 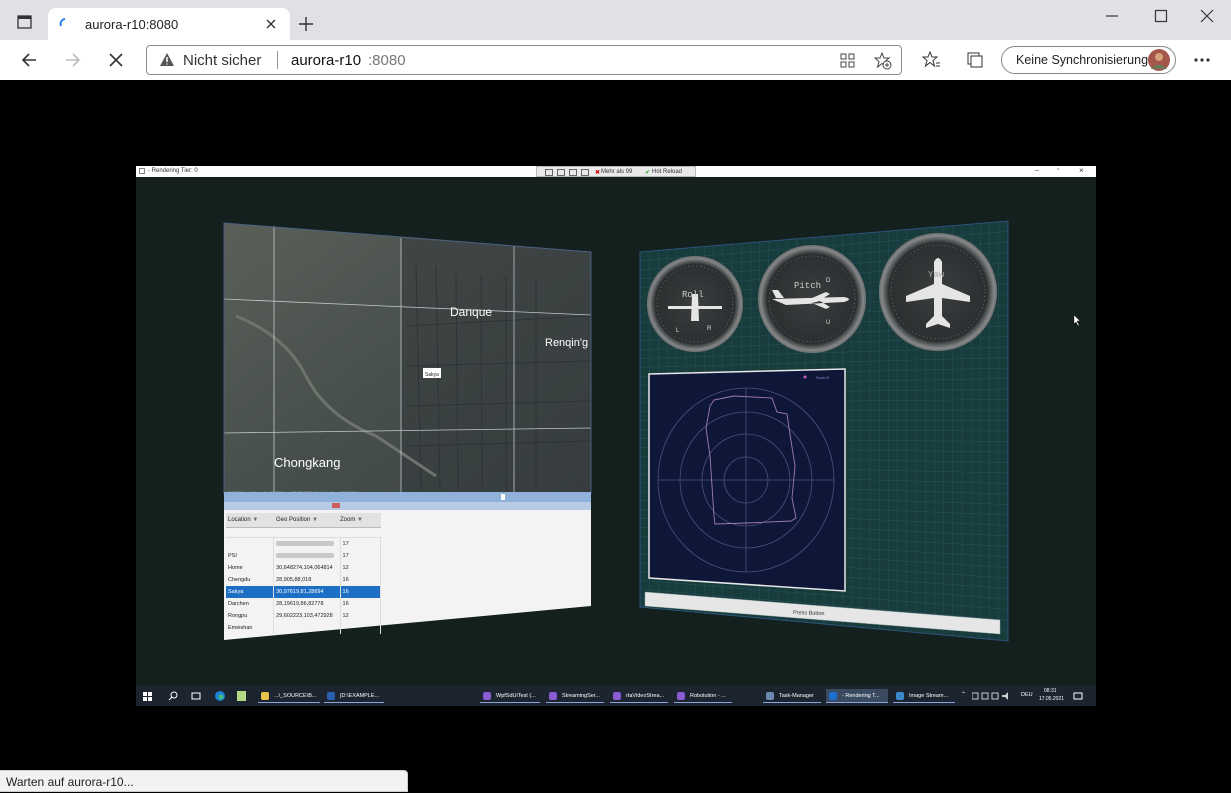 I want to click on collections-icon, so click(x=975, y=60).